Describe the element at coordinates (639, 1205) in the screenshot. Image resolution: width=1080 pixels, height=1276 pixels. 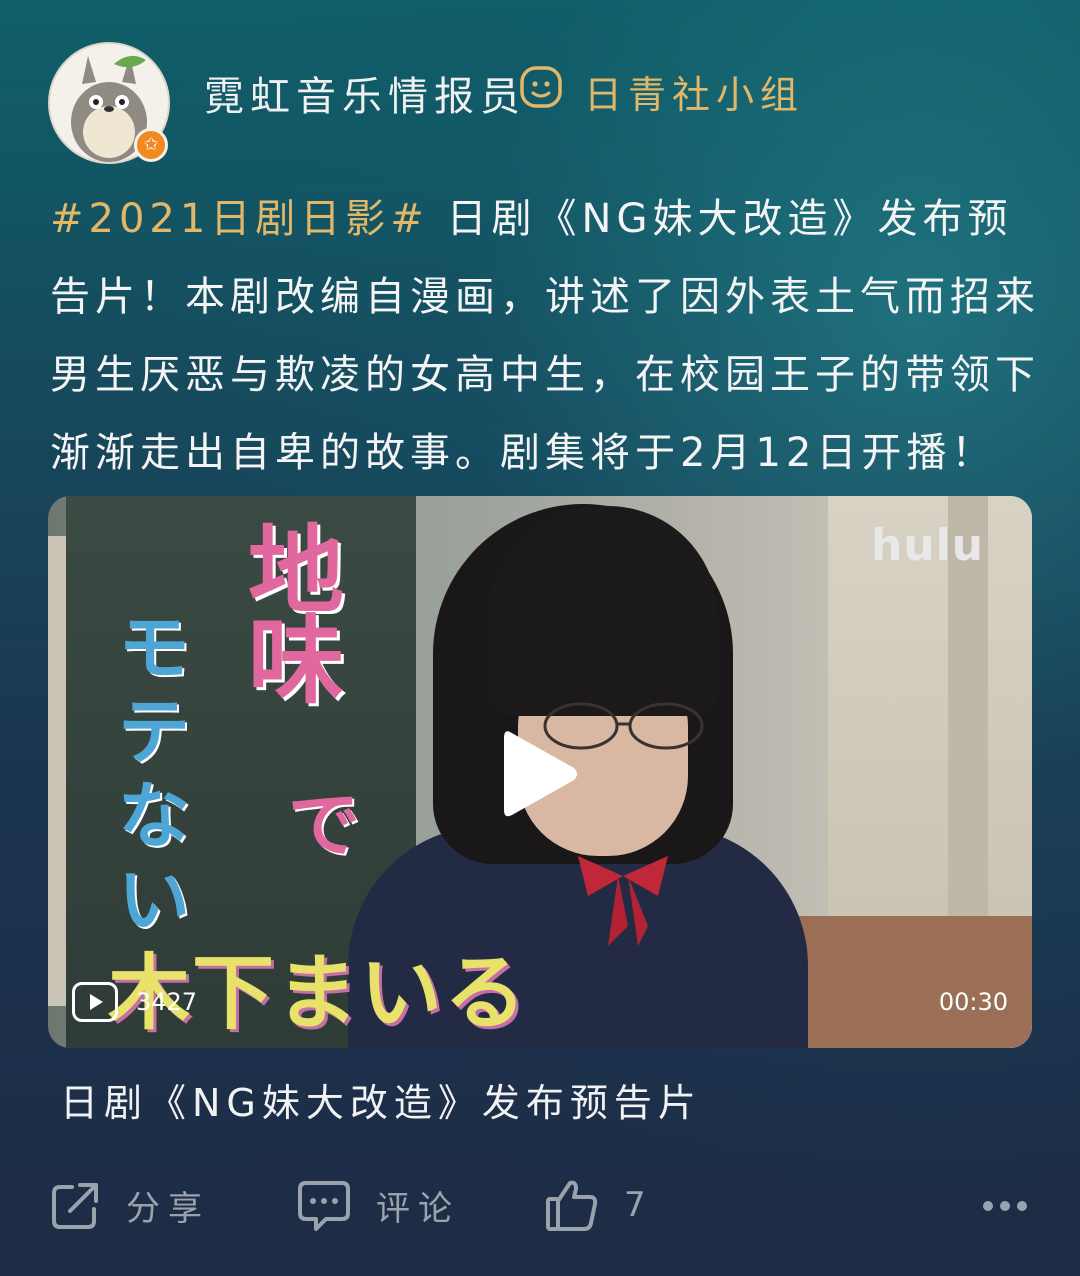
I see `like-count: 7` at that location.